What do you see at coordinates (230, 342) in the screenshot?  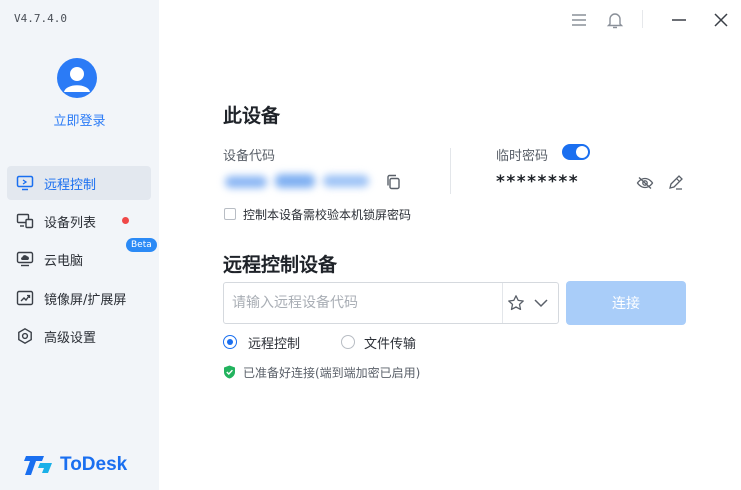 I see `mode-remote-control-radio` at bounding box center [230, 342].